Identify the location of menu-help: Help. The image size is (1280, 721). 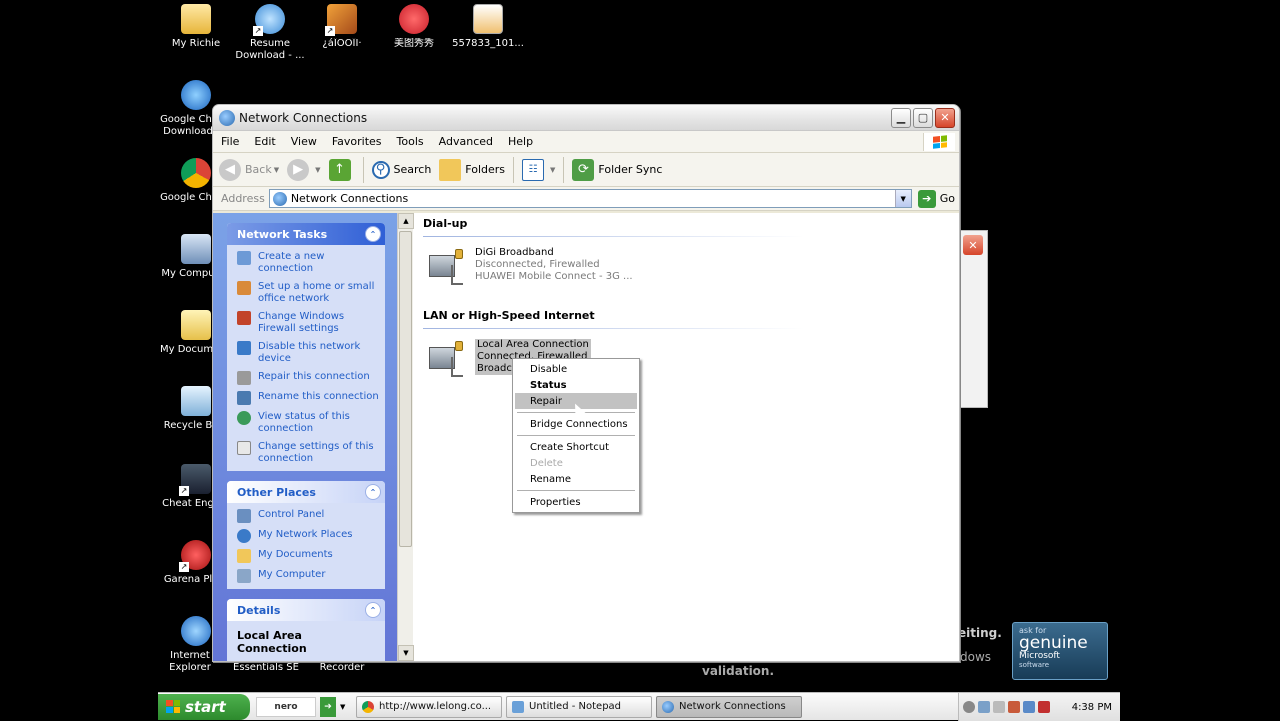
(520, 141).